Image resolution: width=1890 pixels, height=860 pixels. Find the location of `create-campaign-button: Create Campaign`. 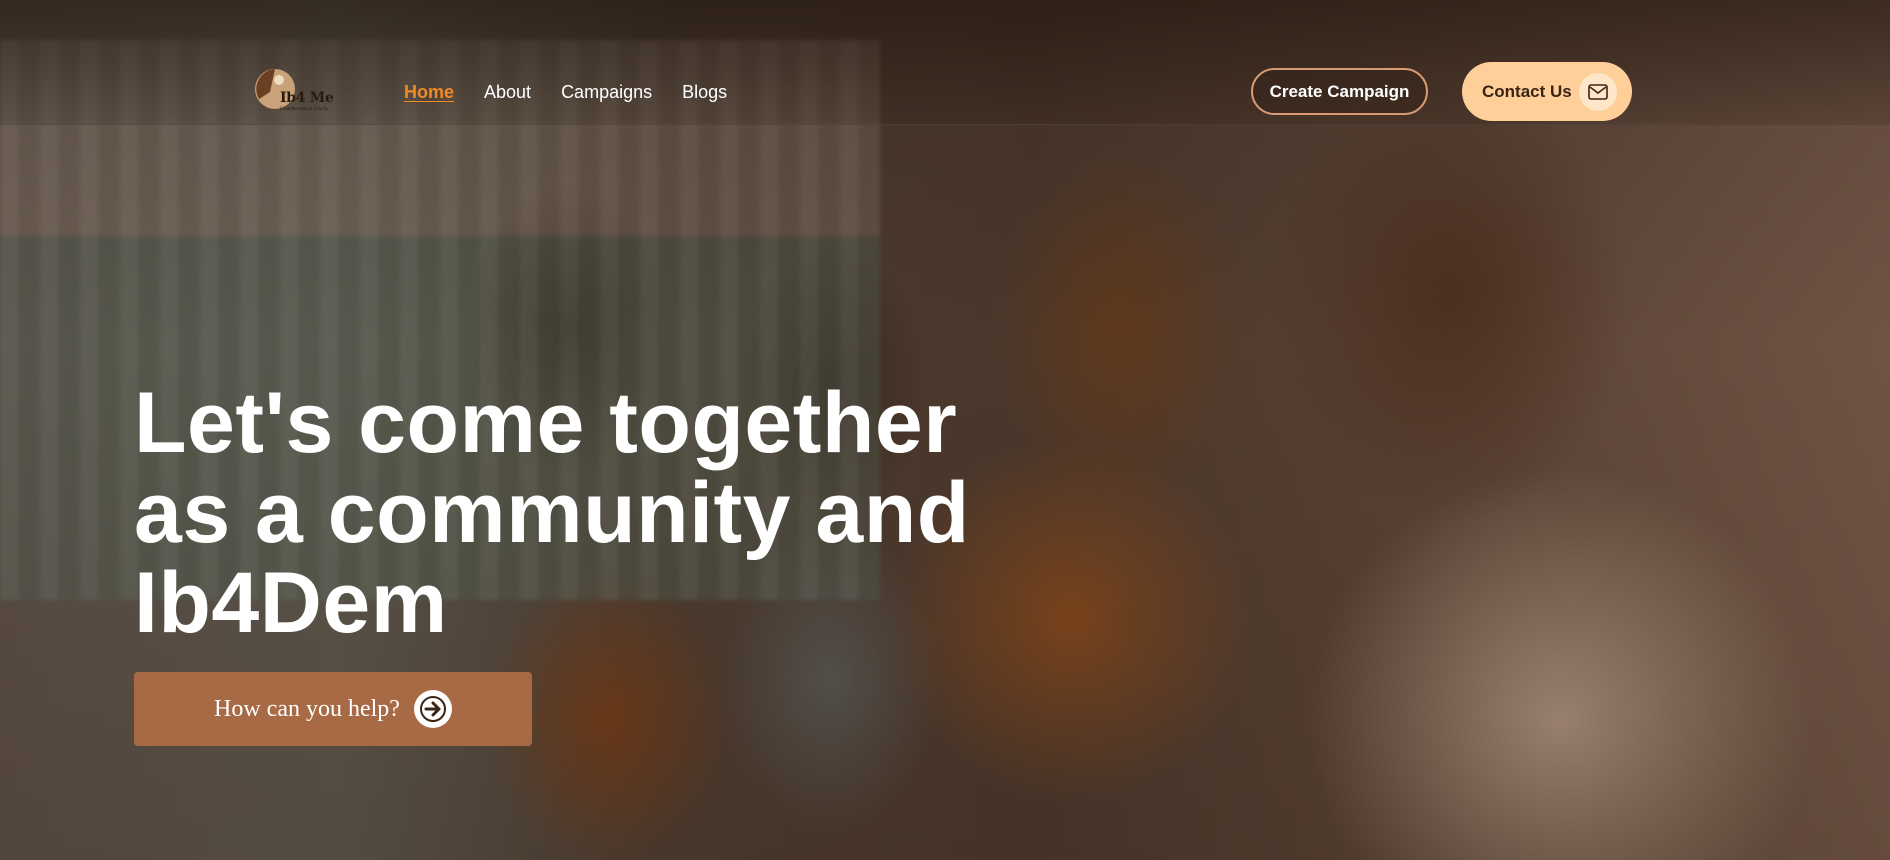

create-campaign-button: Create Campaign is located at coordinates (1339, 91).